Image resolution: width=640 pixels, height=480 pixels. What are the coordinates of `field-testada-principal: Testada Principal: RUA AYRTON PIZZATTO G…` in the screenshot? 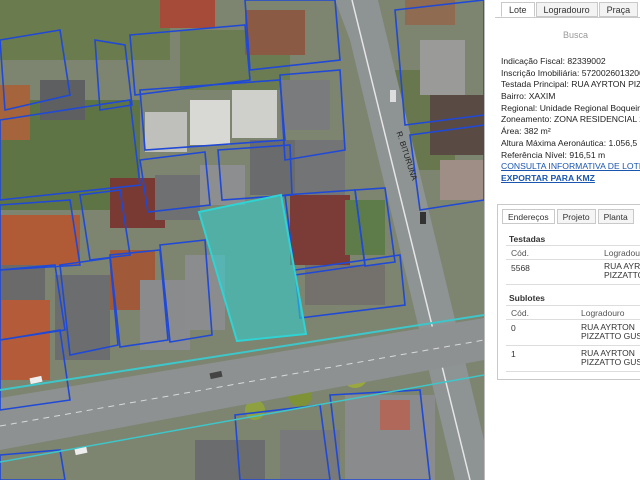 It's located at (570, 84).